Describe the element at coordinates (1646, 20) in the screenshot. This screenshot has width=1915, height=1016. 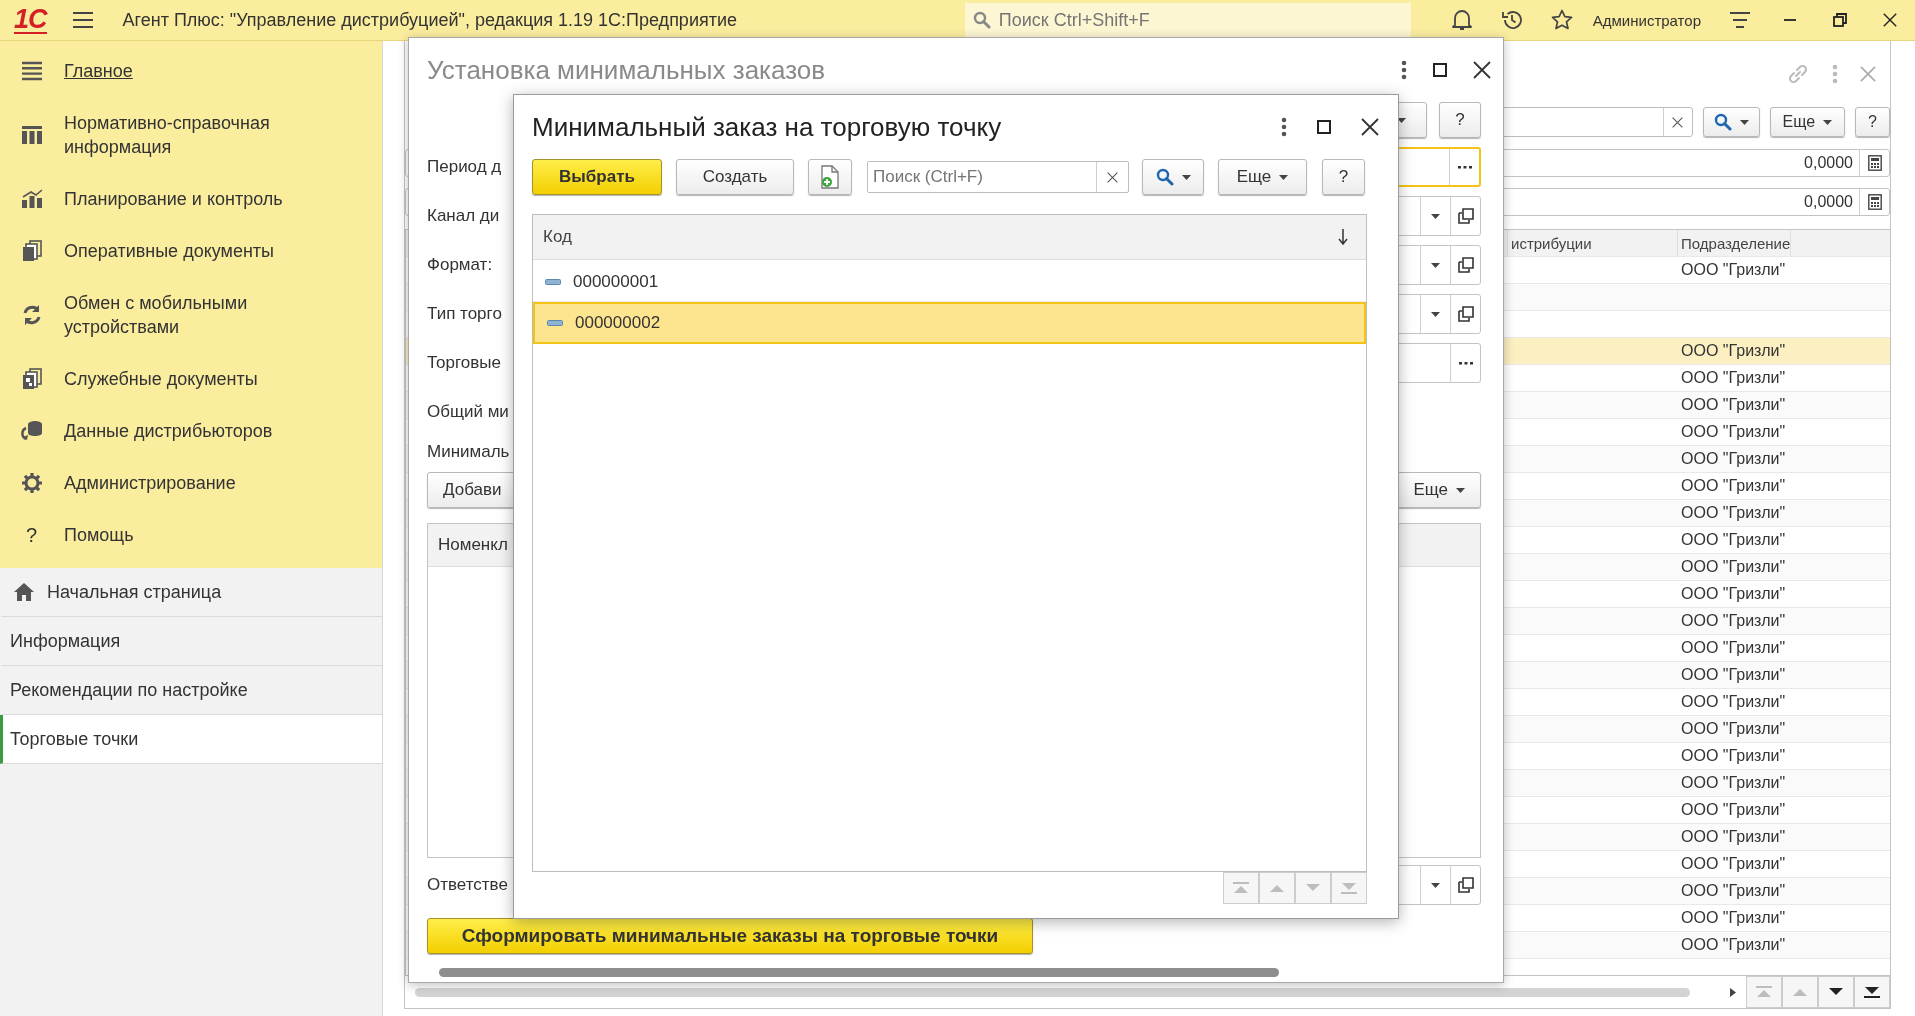
I see `user-name: Администратор` at that location.